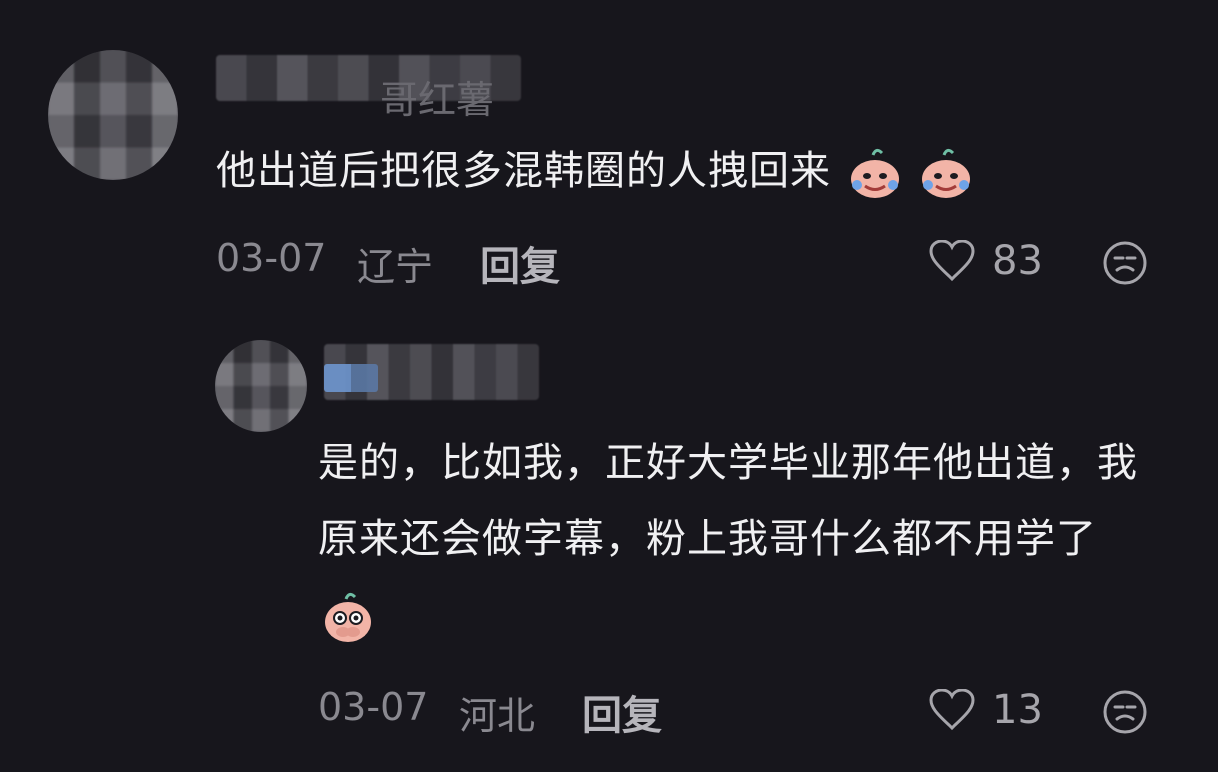 This screenshot has width=1218, height=772. What do you see at coordinates (728, 501) in the screenshot?
I see `comment-text-content: 是的，比如我，正好大学毕业那年他出道，我原来还会做字幕，粉上我哥什么都不用学了` at bounding box center [728, 501].